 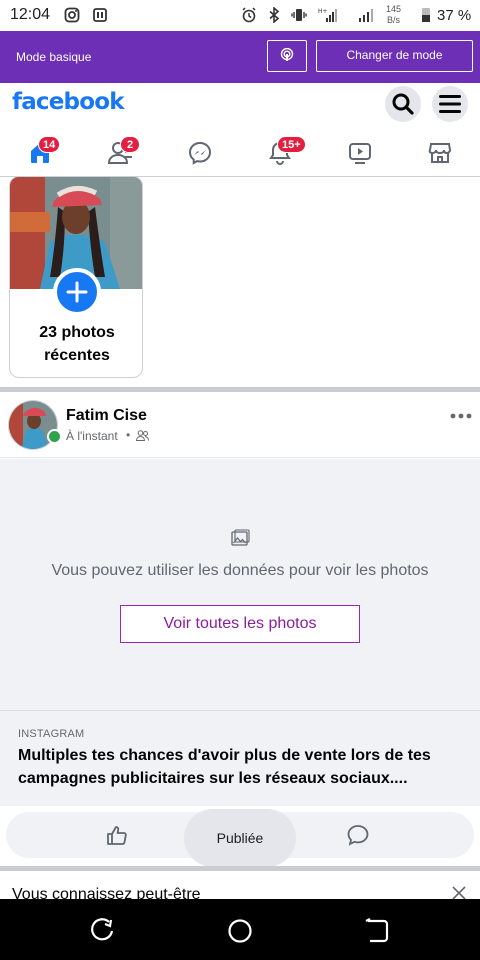 I want to click on tab-messenger, so click(x=200, y=153).